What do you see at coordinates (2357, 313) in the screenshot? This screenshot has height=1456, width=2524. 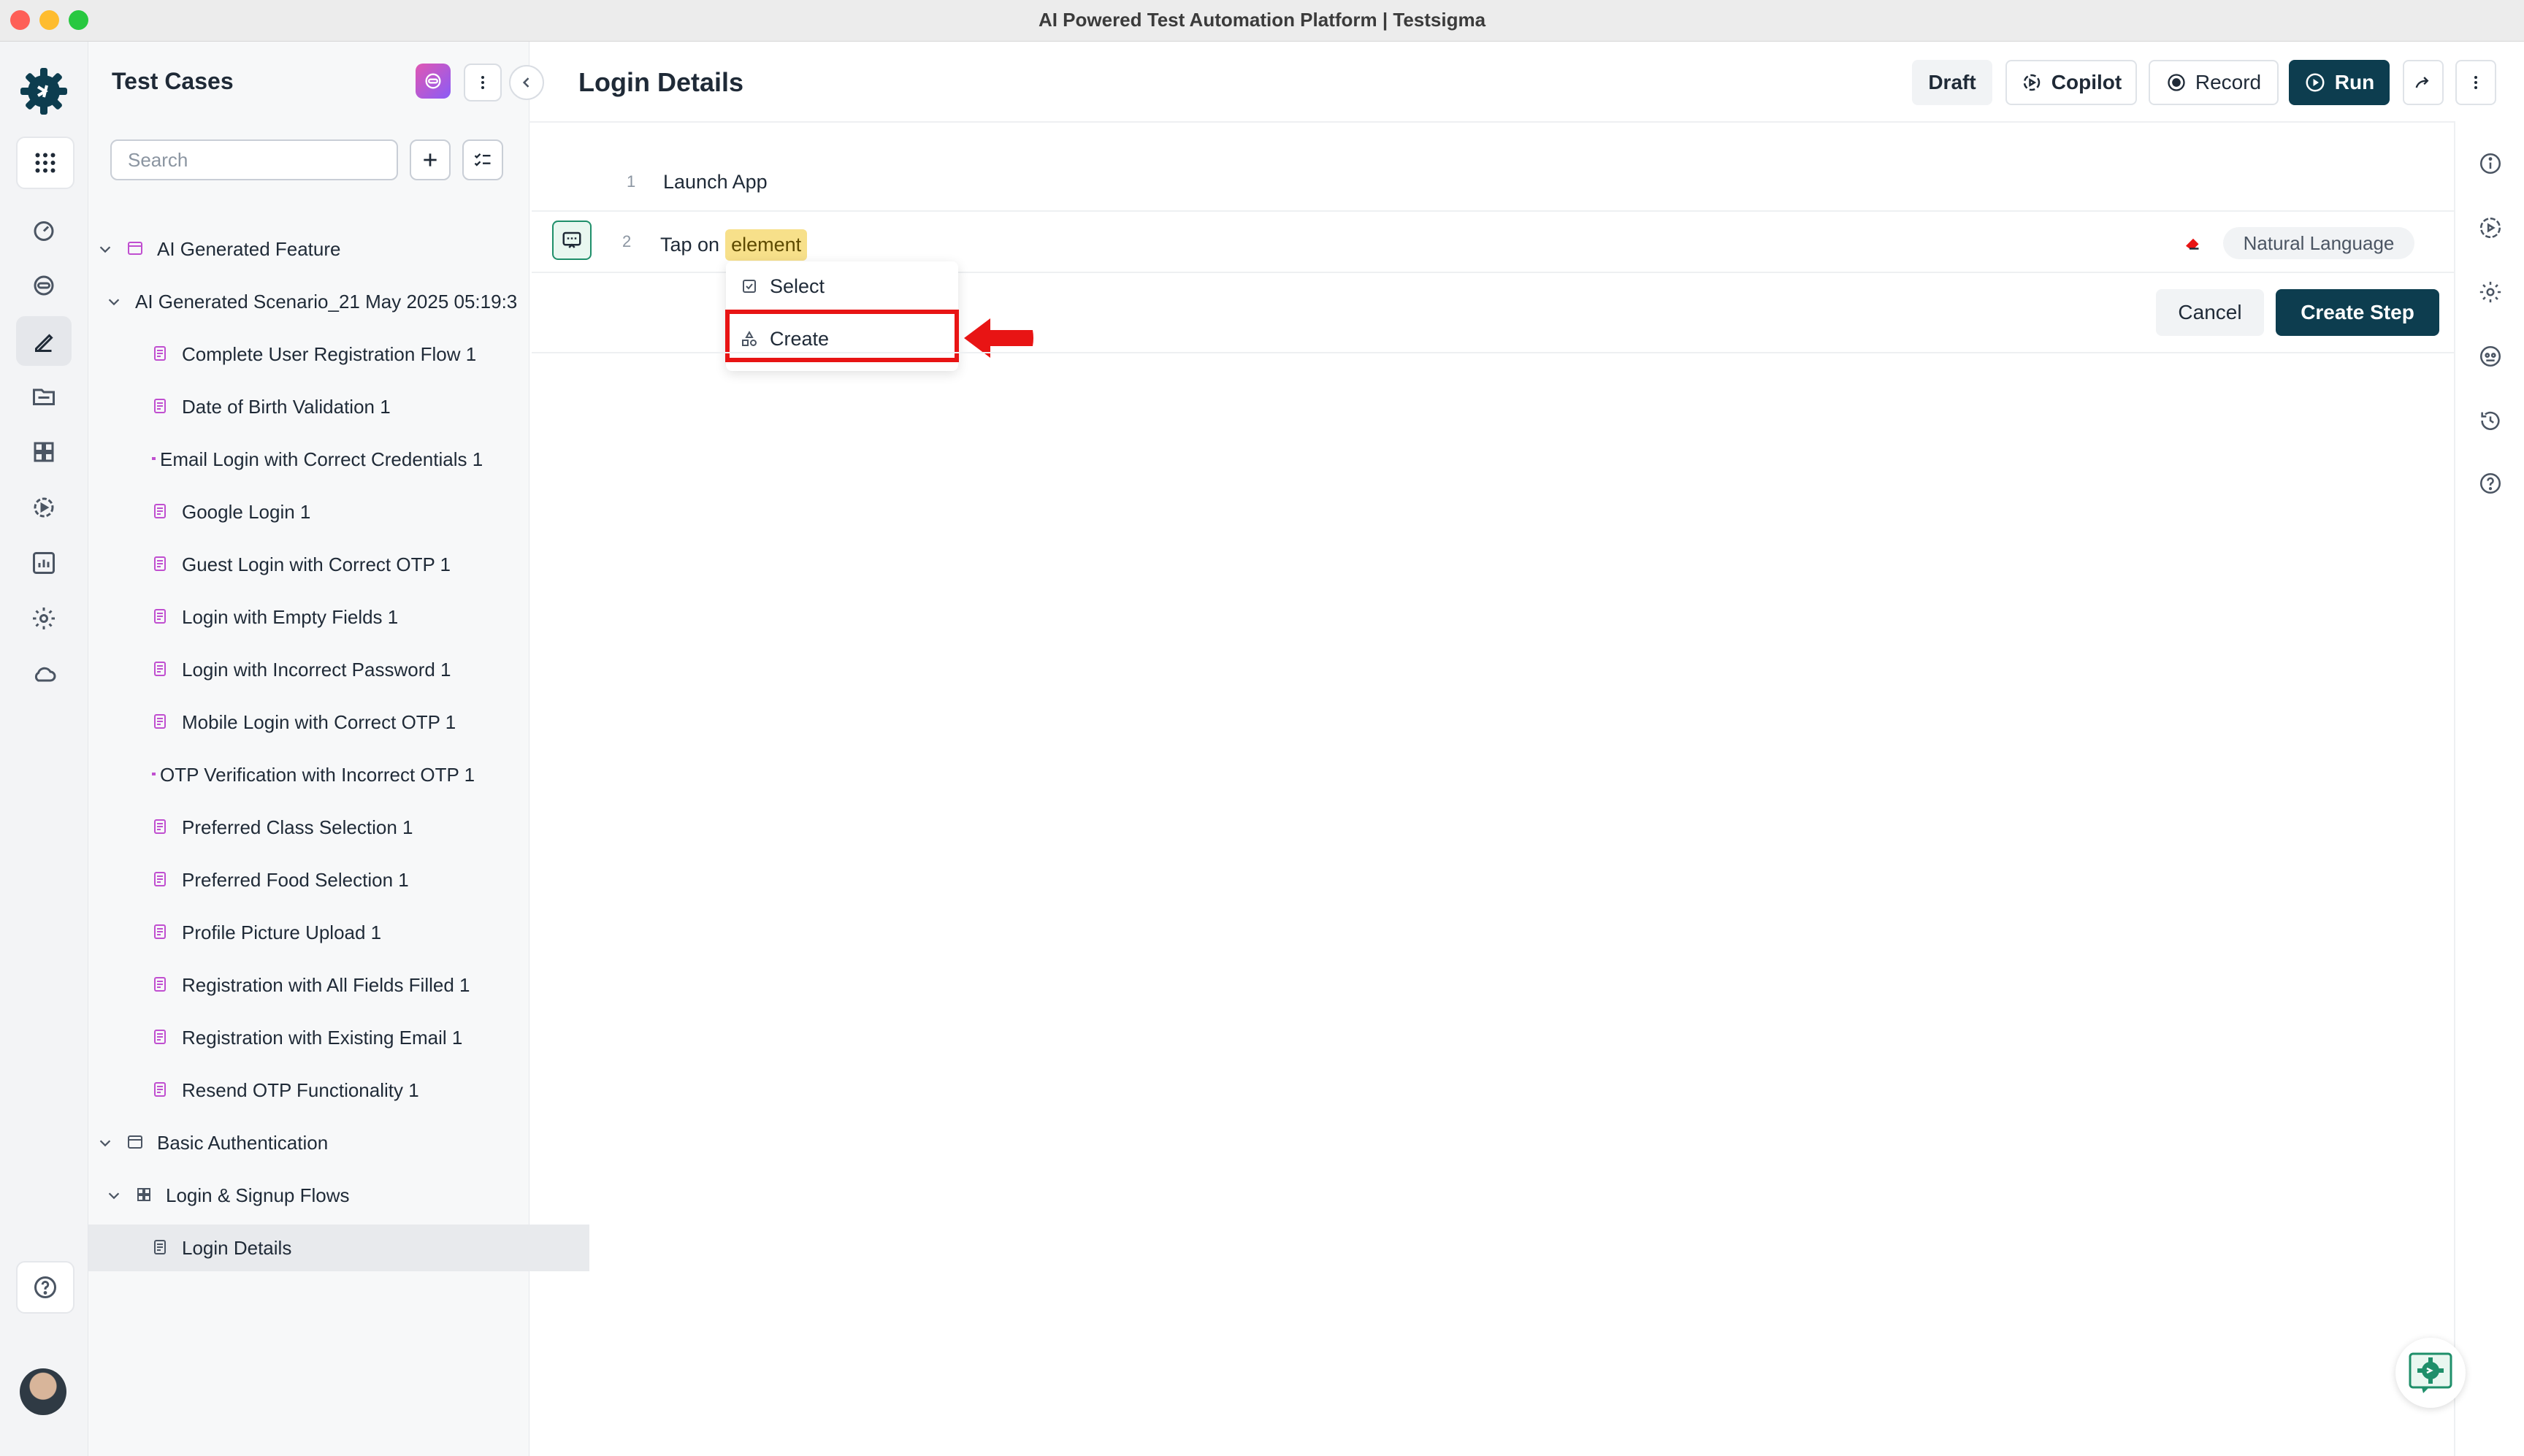 I see `create-step-button: Create Step` at bounding box center [2357, 313].